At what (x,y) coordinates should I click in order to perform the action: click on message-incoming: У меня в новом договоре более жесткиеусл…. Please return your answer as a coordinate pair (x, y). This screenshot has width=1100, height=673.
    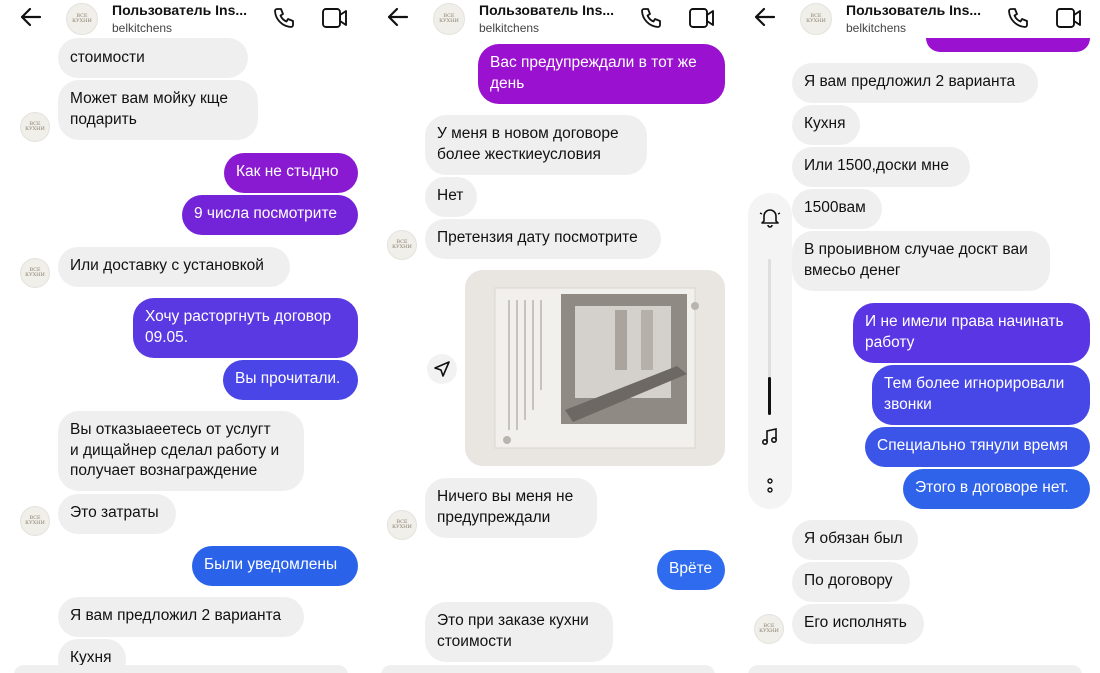
    Looking at the image, I should click on (536, 145).